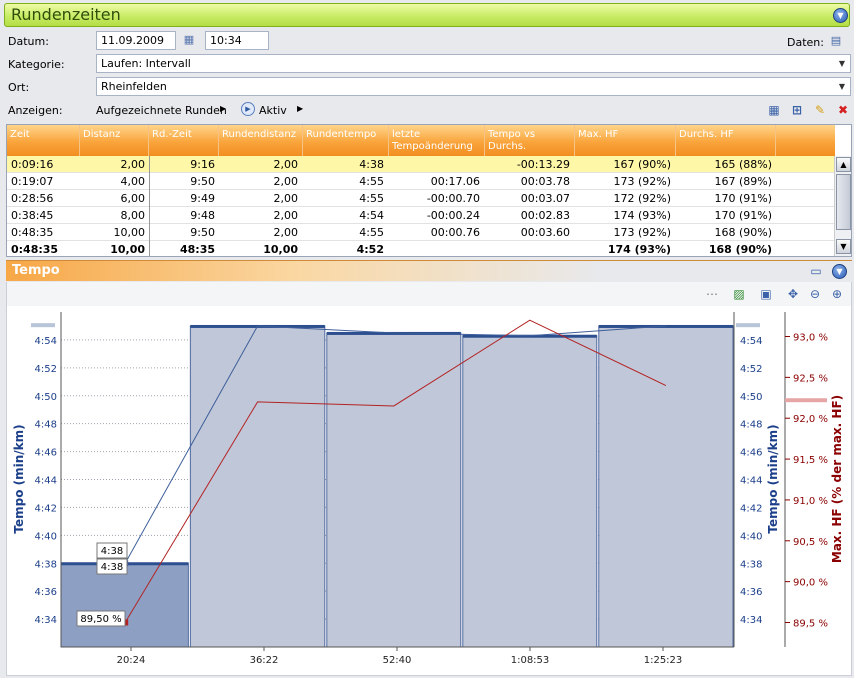 The width and height of the screenshot is (854, 678). Describe the element at coordinates (816, 271) in the screenshot. I see `layout-icon: ▭` at that location.